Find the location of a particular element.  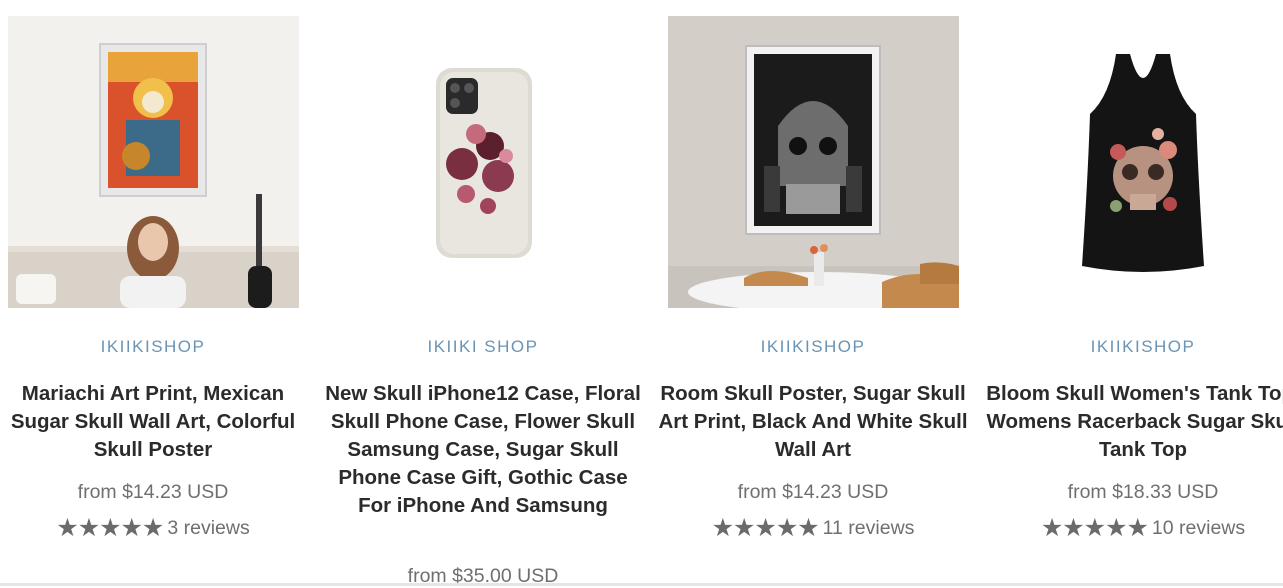

product-rating: ★★★★★ 11 reviews is located at coordinates (813, 528).